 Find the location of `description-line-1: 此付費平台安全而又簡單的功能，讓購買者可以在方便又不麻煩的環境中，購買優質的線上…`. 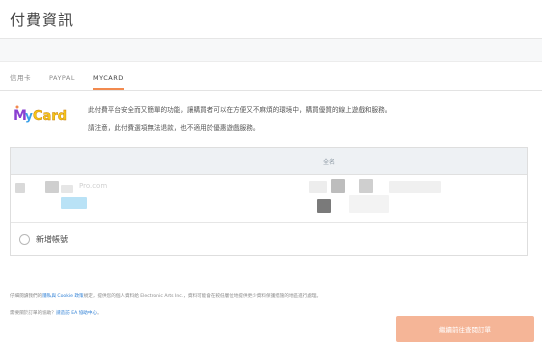

description-line-1: 此付費平台安全而又簡單的功能，讓購買者可以在方便又不麻煩的環境中，購買優質的線上… is located at coordinates (240, 110).